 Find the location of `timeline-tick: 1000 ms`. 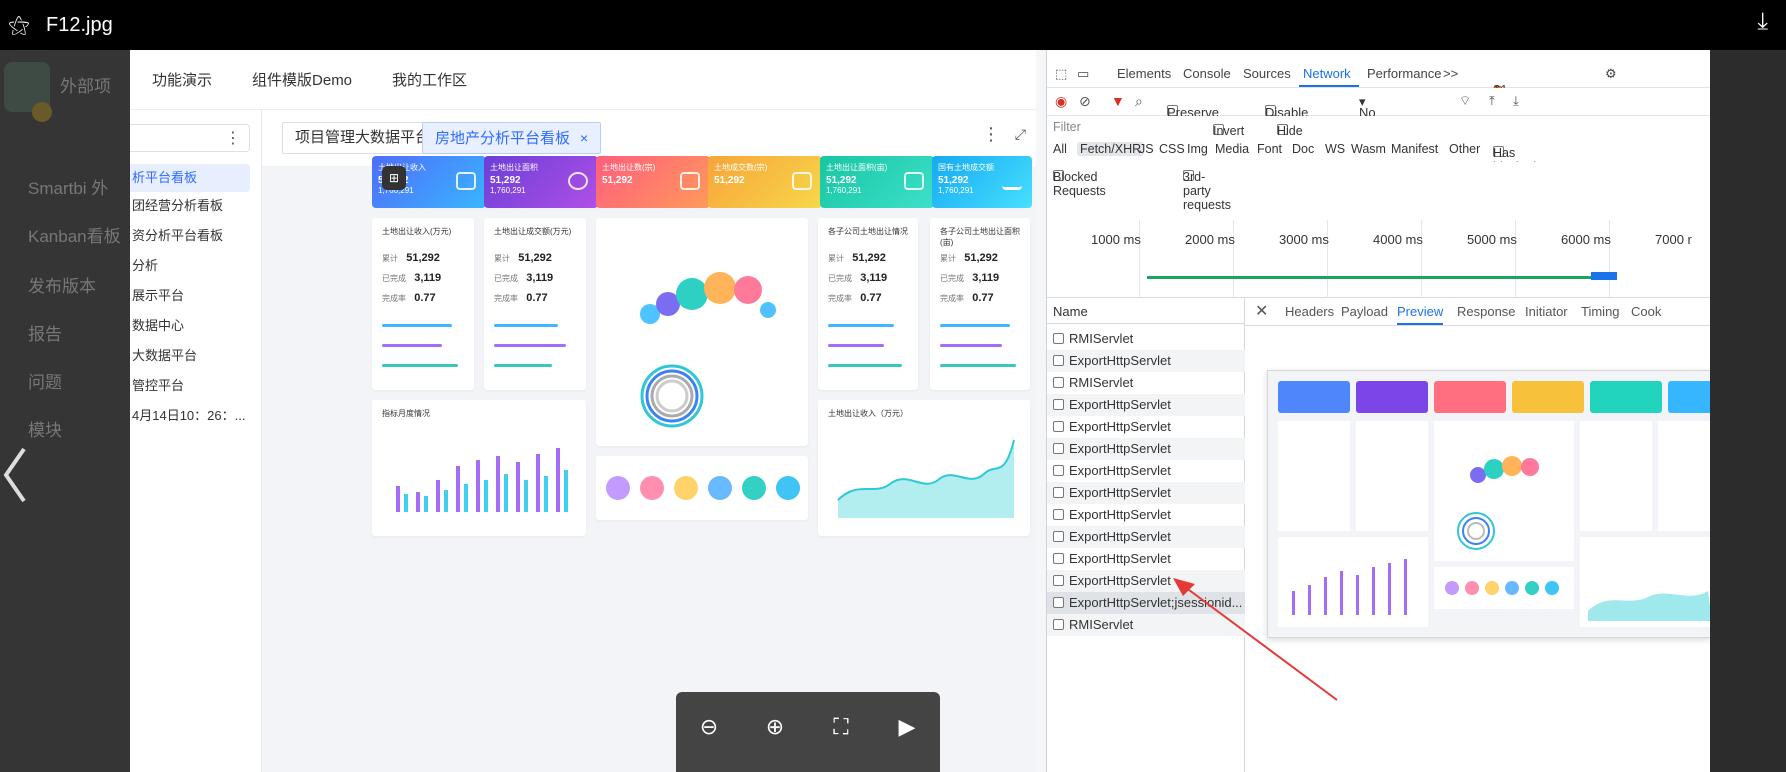

timeline-tick: 1000 ms is located at coordinates (1116, 239).